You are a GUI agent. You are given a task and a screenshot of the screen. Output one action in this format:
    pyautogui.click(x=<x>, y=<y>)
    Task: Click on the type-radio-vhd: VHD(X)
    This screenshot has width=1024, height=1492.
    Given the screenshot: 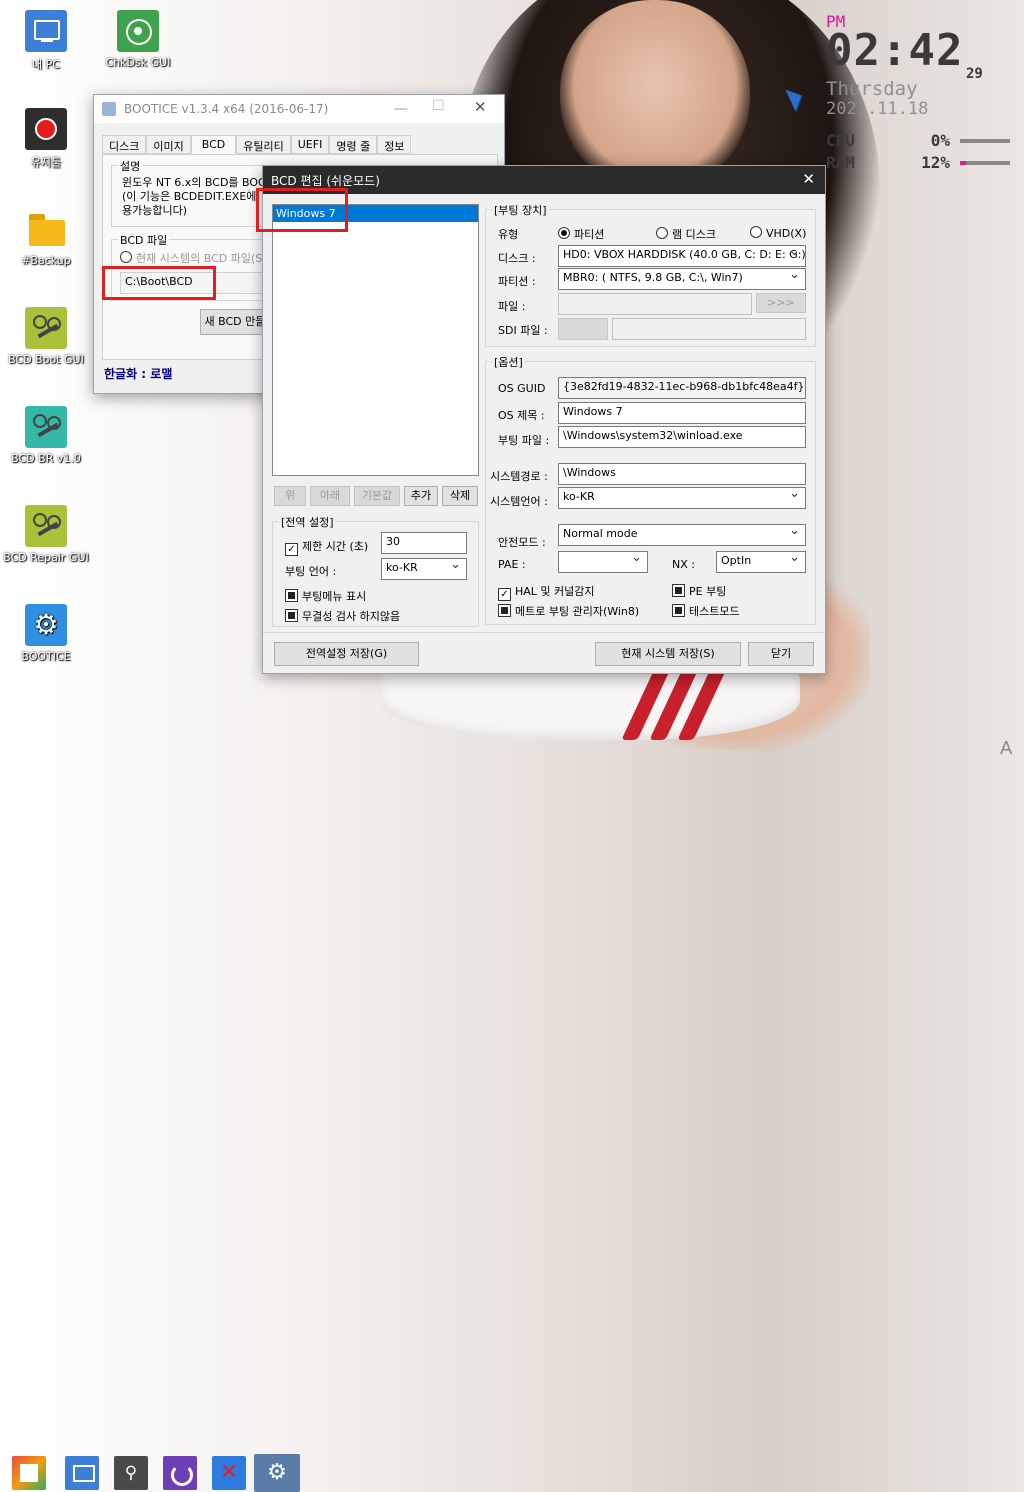 What is the action you would take?
    pyautogui.click(x=778, y=233)
    